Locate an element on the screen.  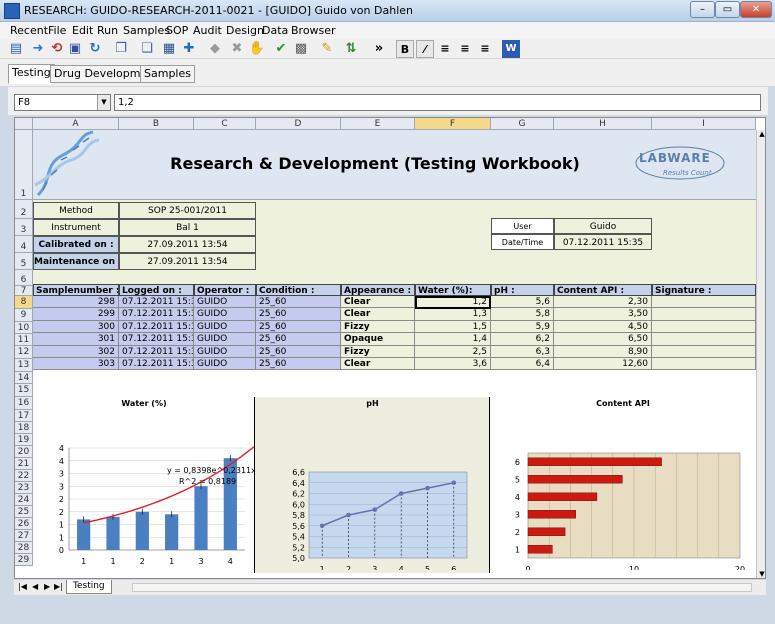
scroll-up-icon: ▲ is located at coordinates (761, 135).